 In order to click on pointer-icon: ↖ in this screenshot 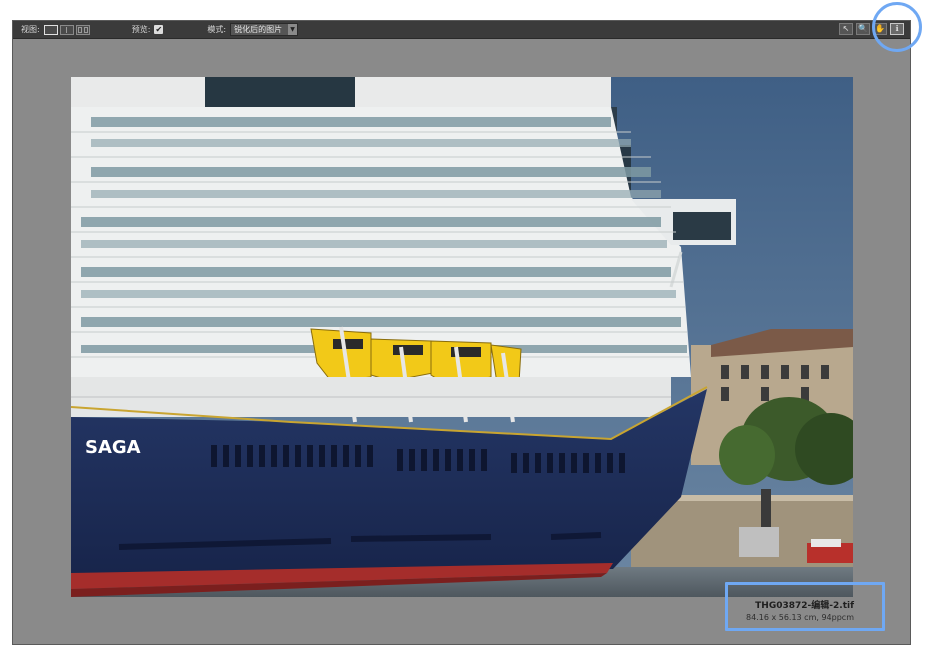, I will do `click(846, 28)`.